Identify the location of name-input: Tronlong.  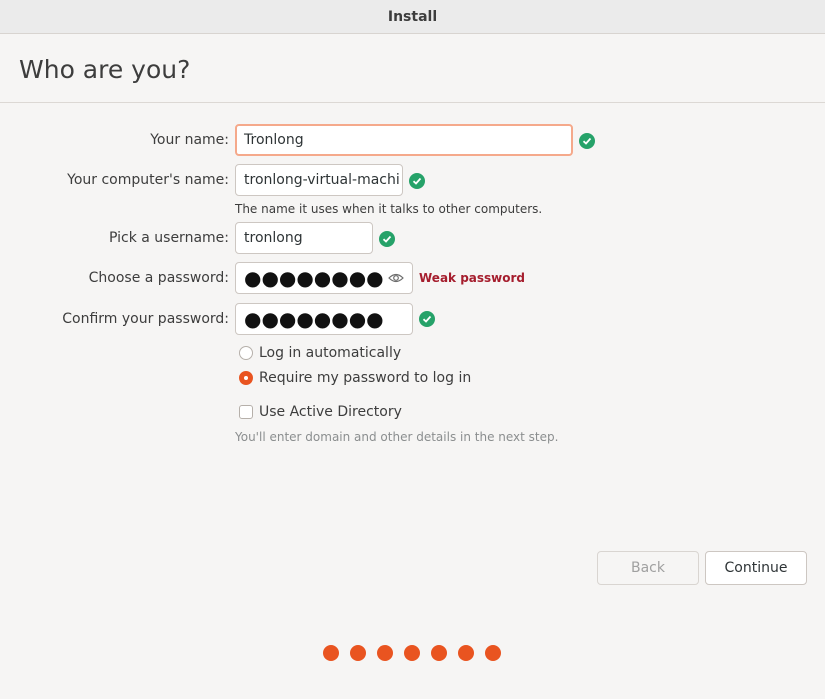
(404, 140).